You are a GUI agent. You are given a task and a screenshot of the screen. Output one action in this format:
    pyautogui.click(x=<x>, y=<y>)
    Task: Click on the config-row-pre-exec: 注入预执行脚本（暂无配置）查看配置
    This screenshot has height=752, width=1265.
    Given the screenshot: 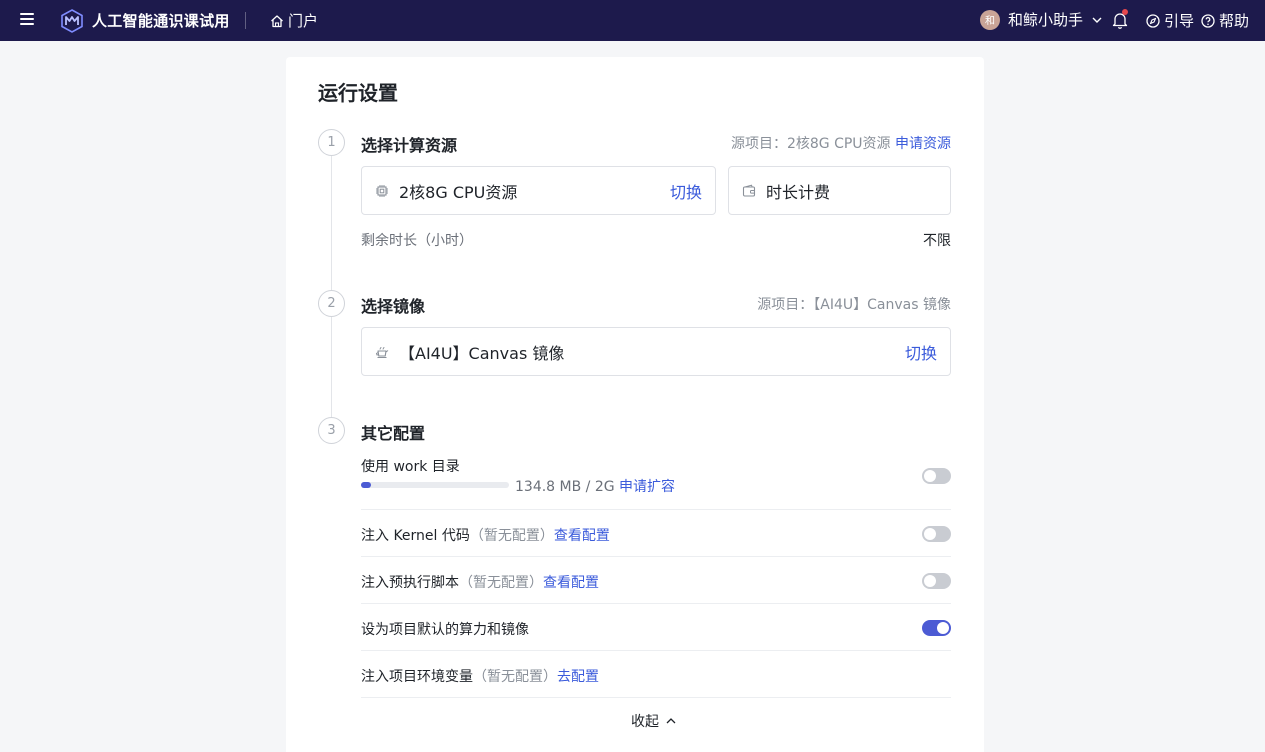 What is the action you would take?
    pyautogui.click(x=656, y=580)
    